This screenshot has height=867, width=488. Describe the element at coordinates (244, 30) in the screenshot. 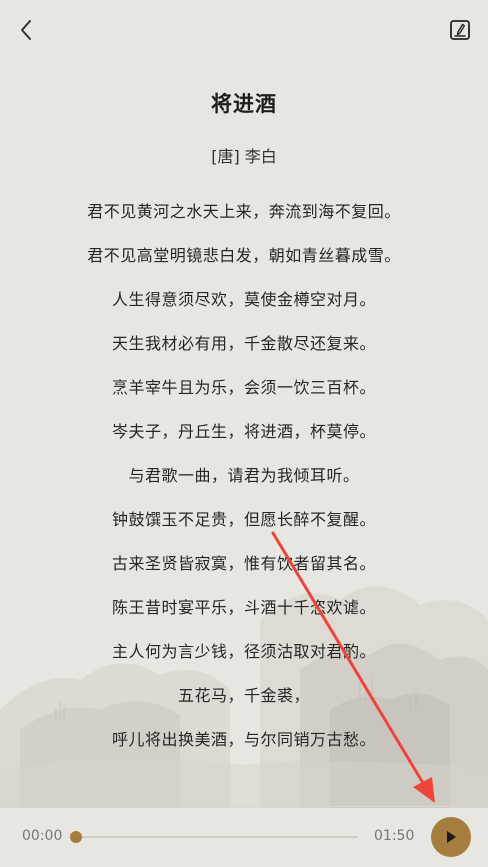

I see `top-bar` at that location.